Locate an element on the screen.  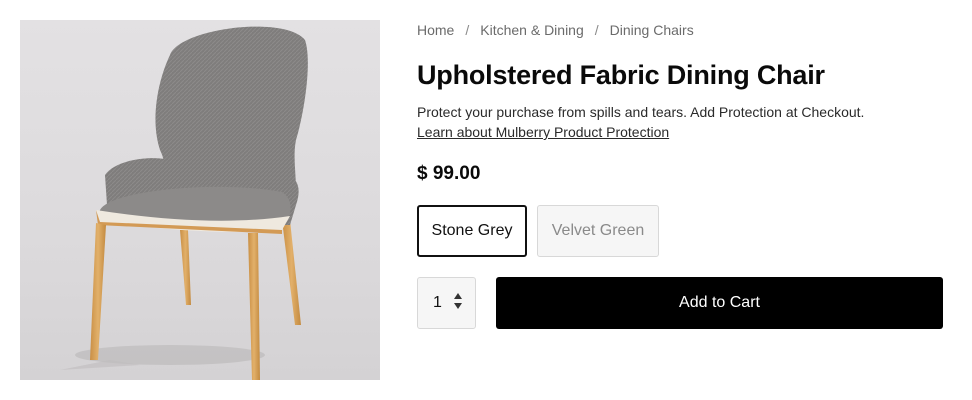
variant-selector: Stone Grey Velvet Green is located at coordinates (538, 231).